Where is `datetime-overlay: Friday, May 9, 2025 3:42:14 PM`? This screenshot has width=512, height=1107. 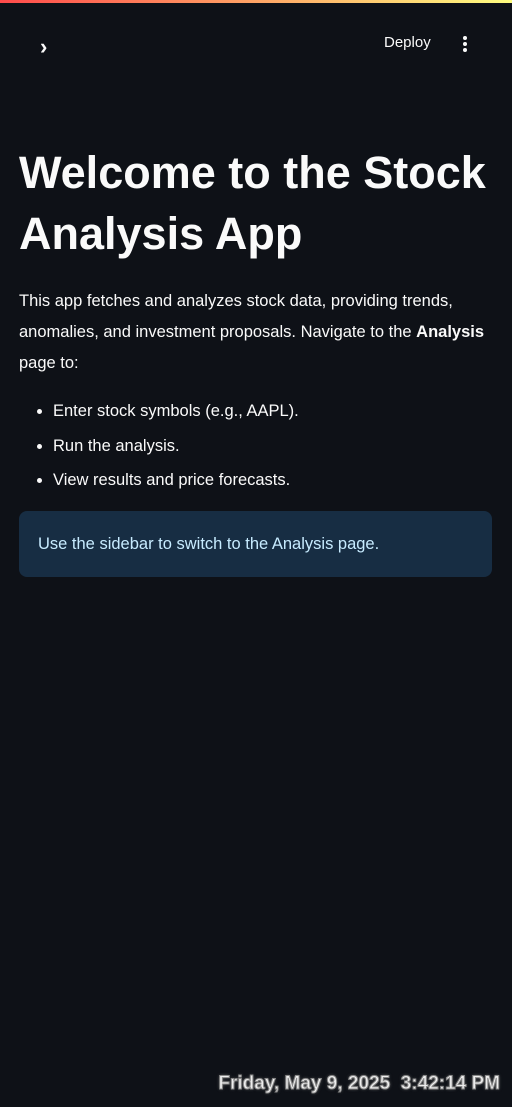
datetime-overlay: Friday, May 9, 2025 3:42:14 PM is located at coordinates (359, 1084).